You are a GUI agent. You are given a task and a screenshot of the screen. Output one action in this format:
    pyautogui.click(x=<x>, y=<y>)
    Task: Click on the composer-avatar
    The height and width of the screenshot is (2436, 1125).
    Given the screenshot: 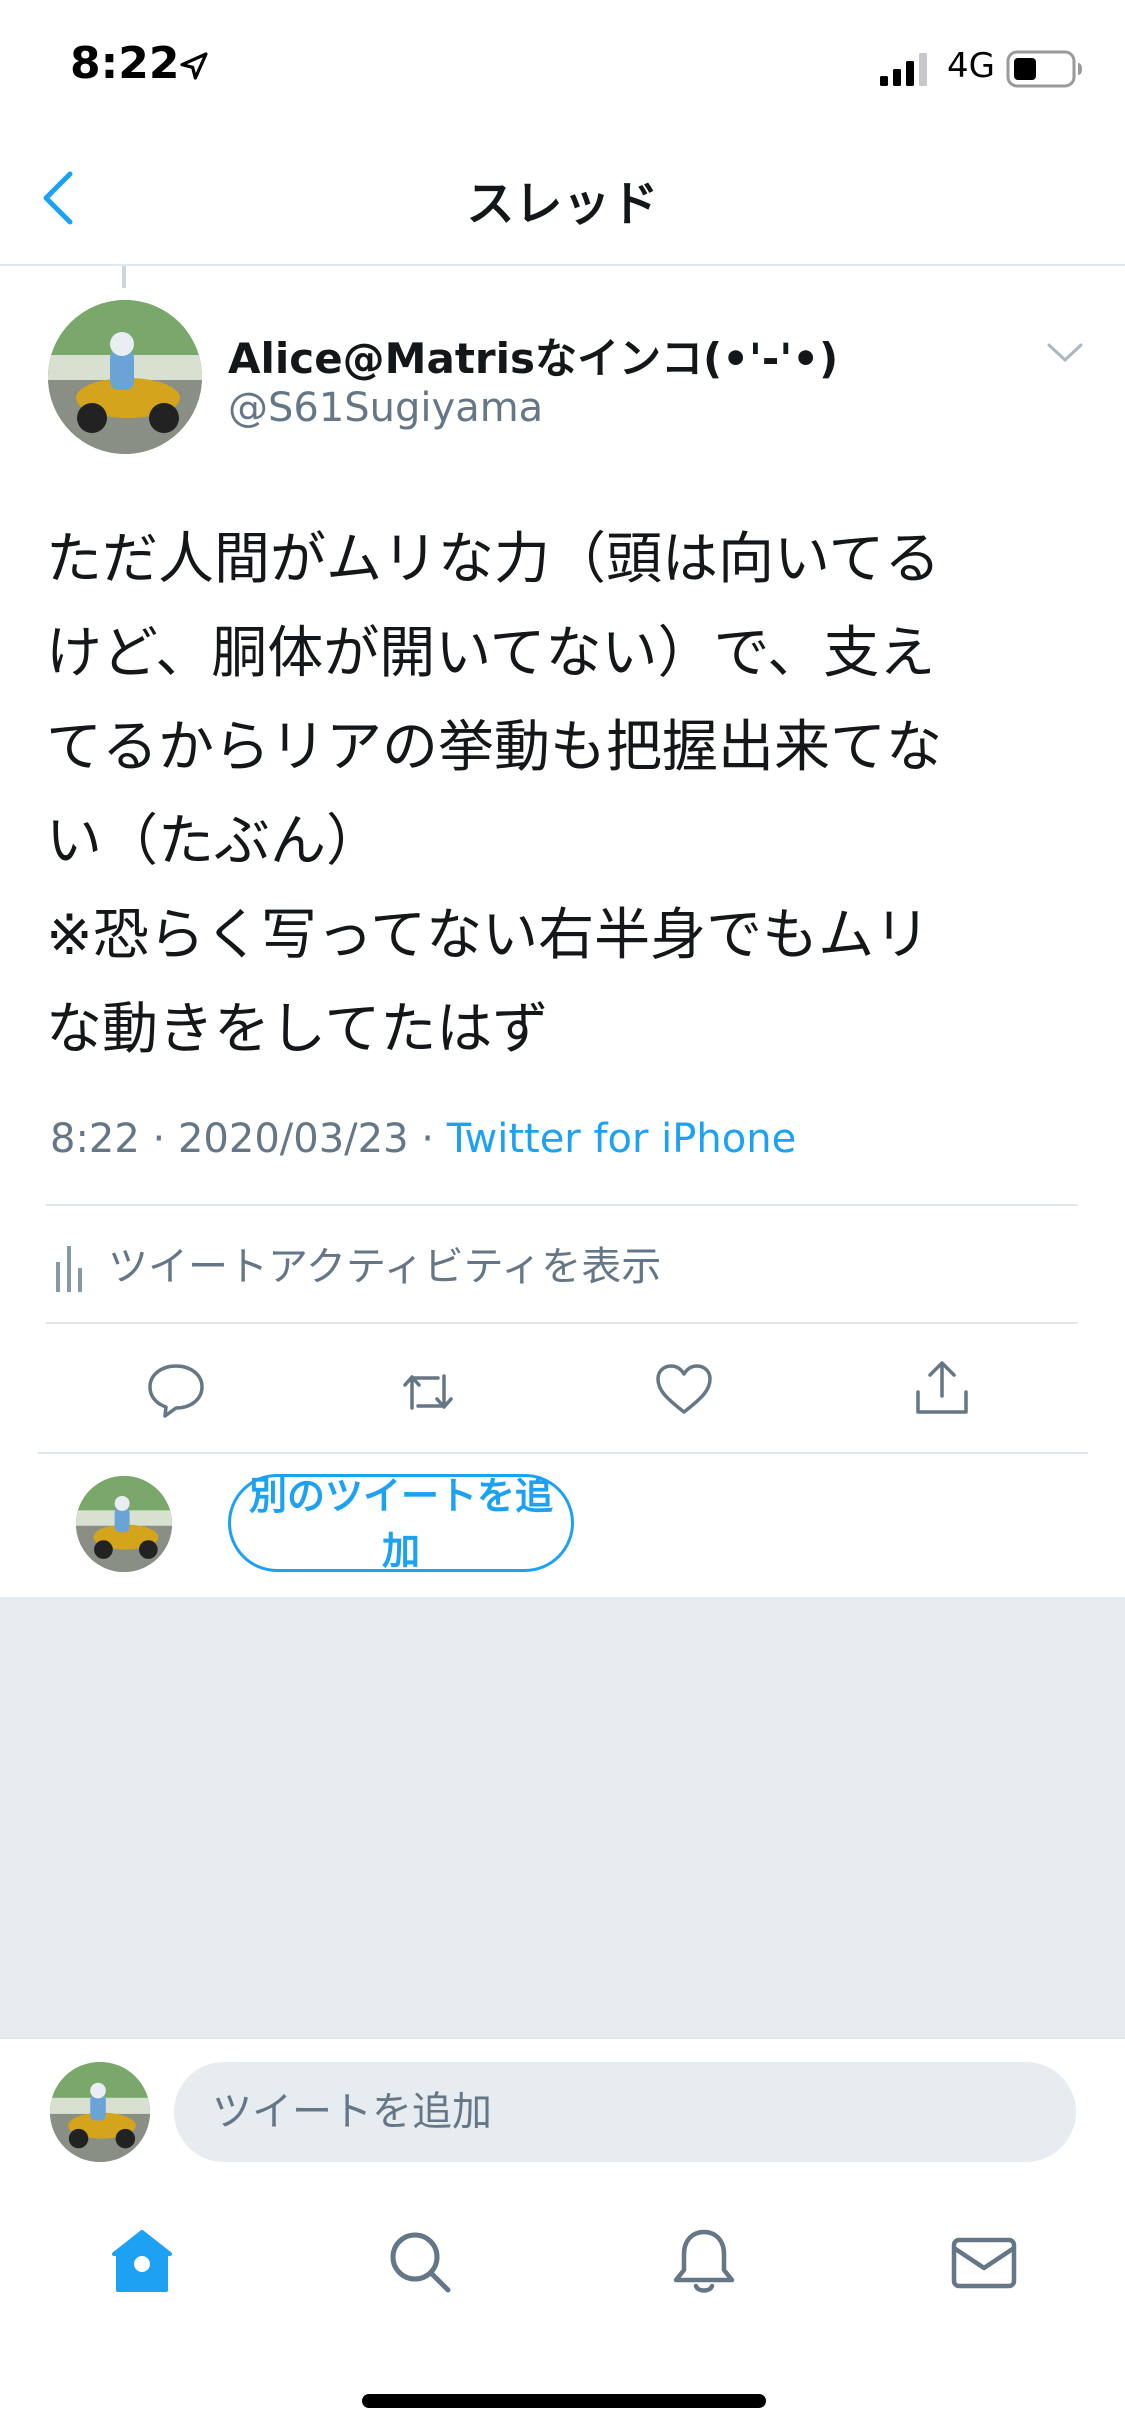 What is the action you would take?
    pyautogui.click(x=100, y=2112)
    